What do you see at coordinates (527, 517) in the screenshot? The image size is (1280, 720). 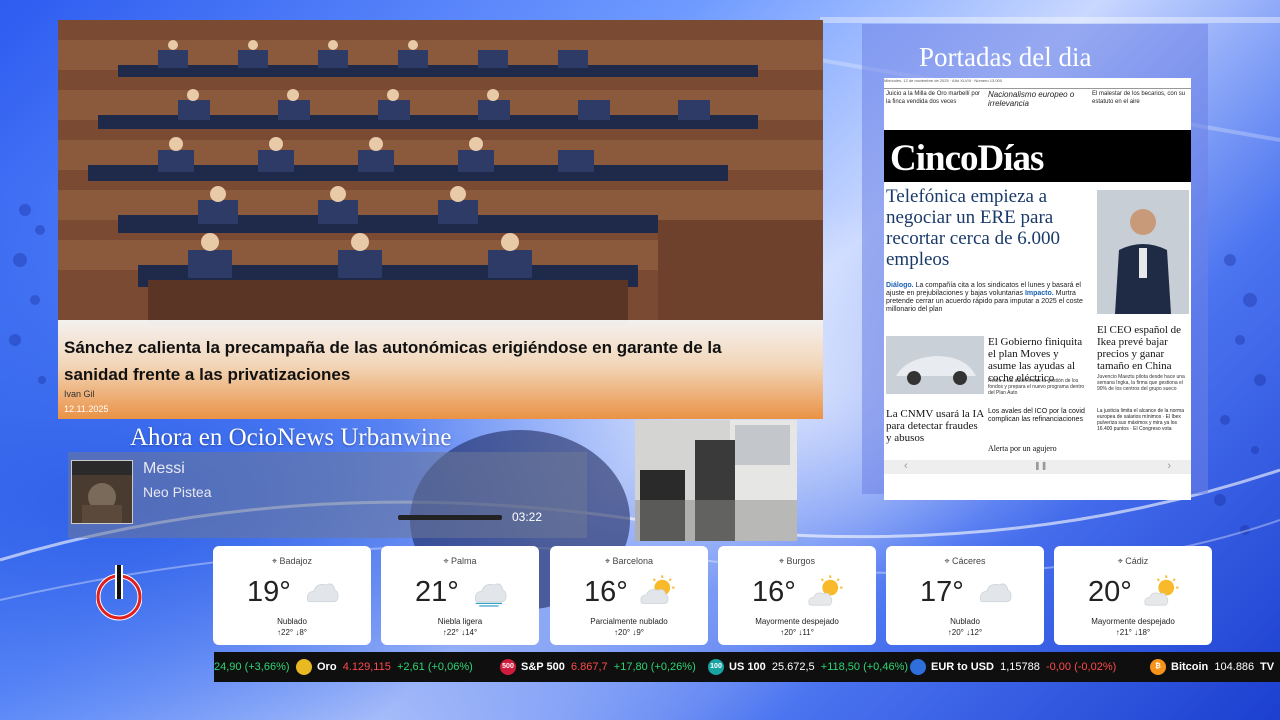 I see `track-time: 03:22` at bounding box center [527, 517].